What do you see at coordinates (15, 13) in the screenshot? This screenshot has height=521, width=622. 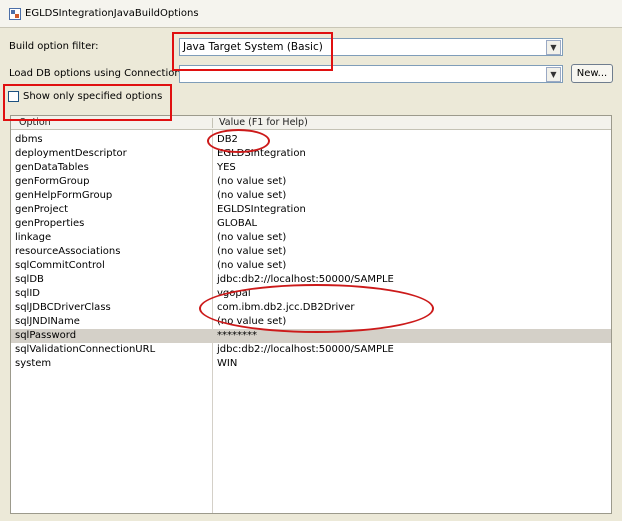 I see `build-descriptor-icon` at bounding box center [15, 13].